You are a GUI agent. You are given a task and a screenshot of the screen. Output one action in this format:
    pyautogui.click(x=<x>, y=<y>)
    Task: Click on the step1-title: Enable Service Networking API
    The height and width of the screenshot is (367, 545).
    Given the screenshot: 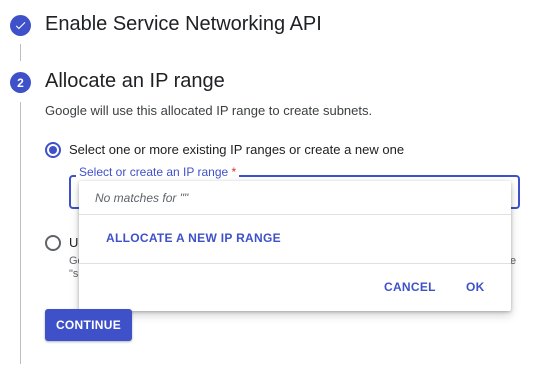 What is the action you would take?
    pyautogui.click(x=183, y=24)
    